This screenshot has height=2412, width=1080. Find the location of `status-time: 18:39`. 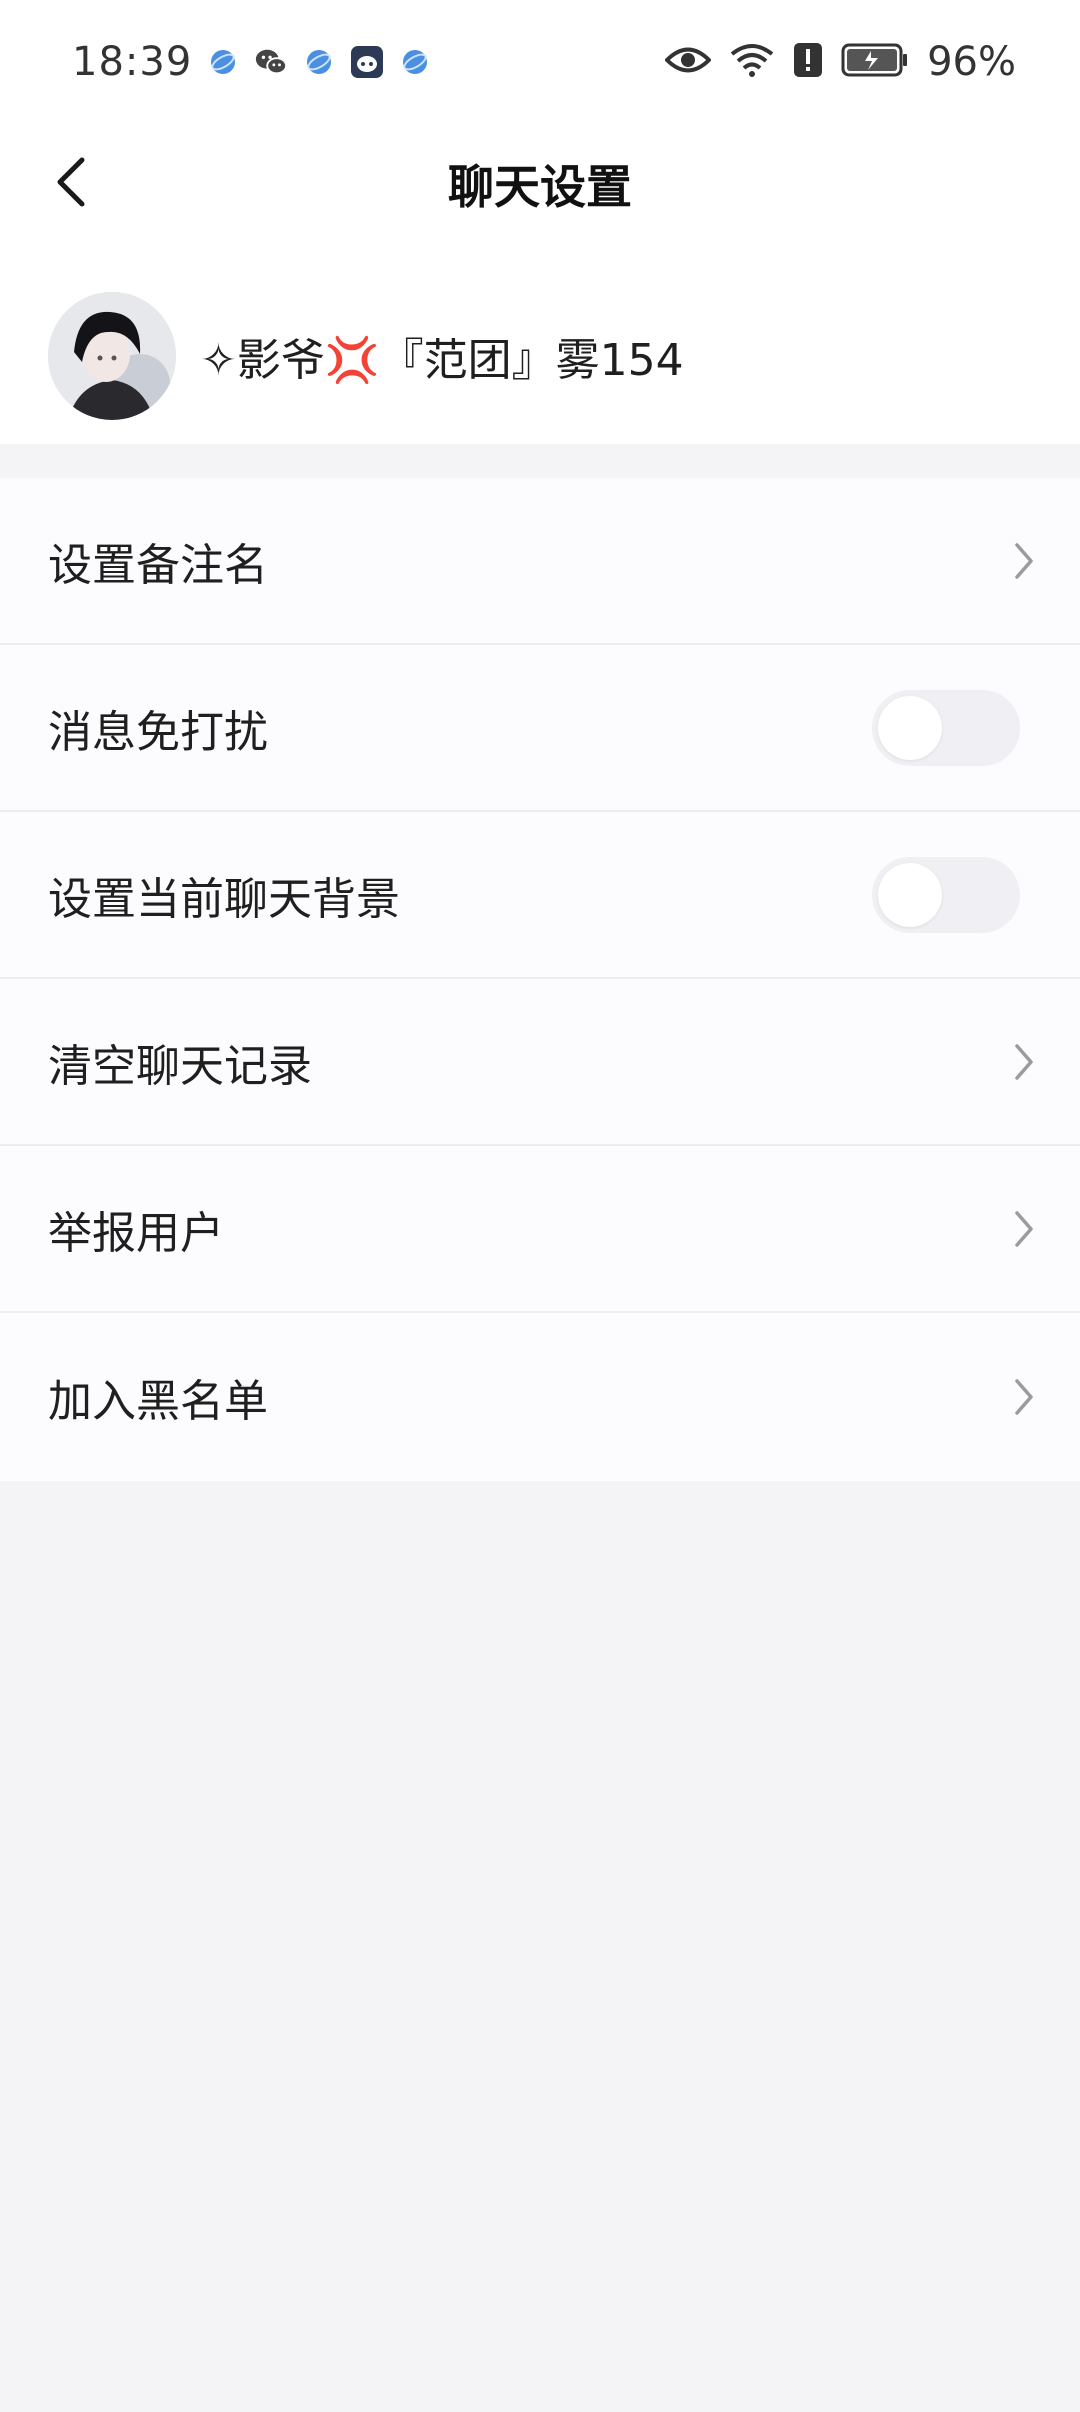

status-time: 18:39 is located at coordinates (132, 62).